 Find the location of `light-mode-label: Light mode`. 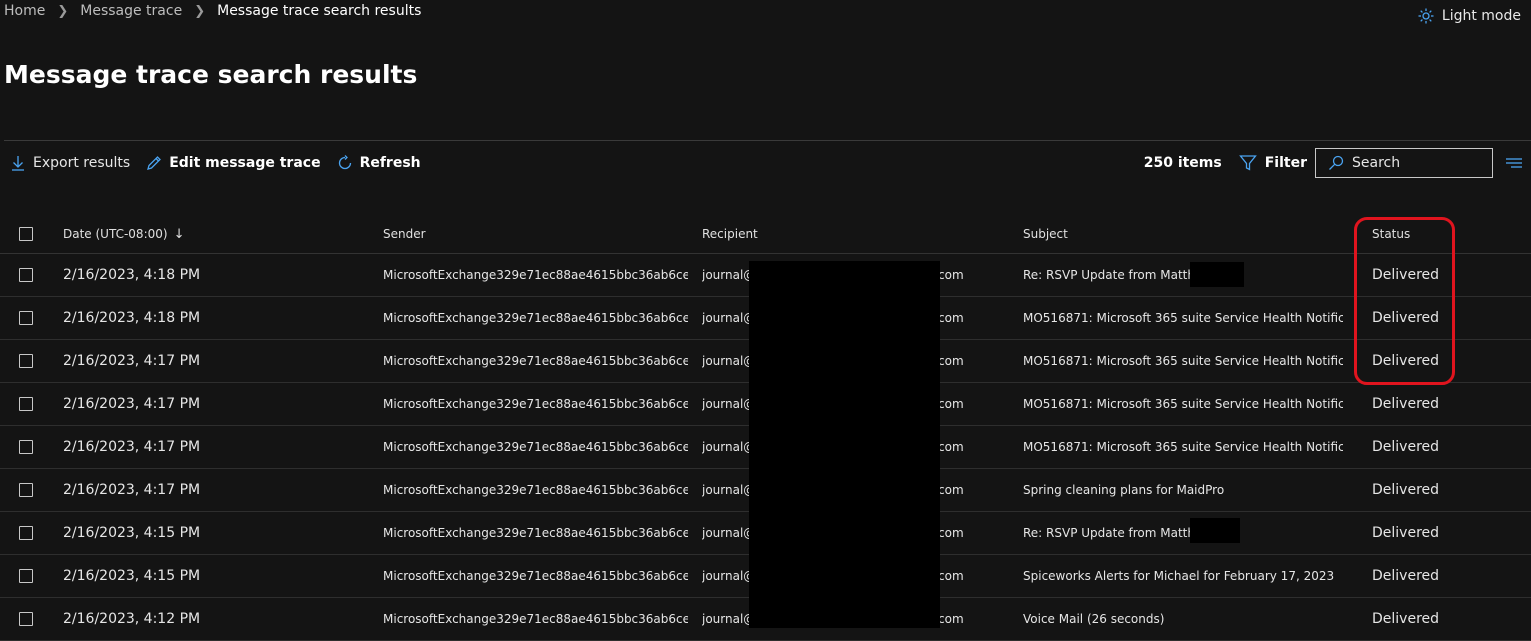

light-mode-label: Light mode is located at coordinates (1481, 16).